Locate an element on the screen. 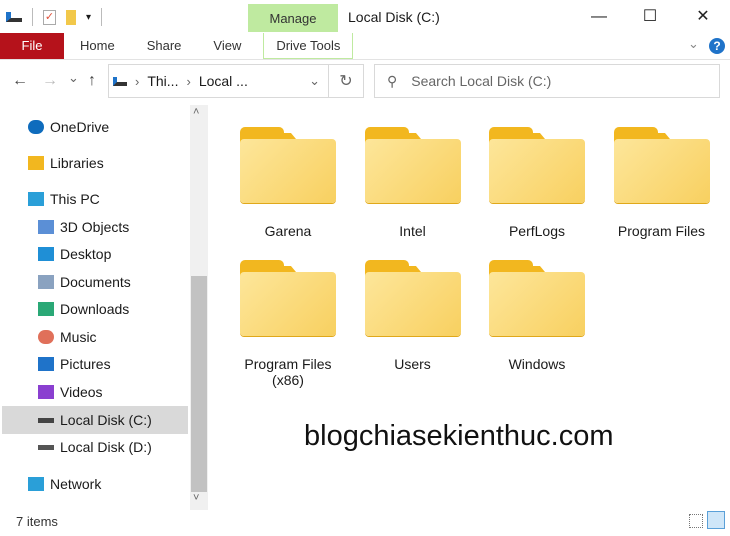 The width and height of the screenshot is (730, 536). sidebar-item-libraries: Libraries is located at coordinates (66, 163).